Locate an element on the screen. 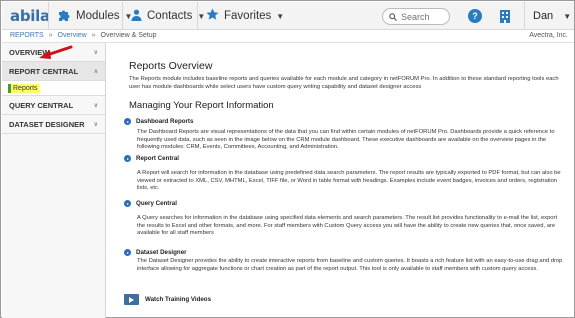 This screenshot has width=575, height=318. sidebar-subitem-label: Reports is located at coordinates (24, 88).